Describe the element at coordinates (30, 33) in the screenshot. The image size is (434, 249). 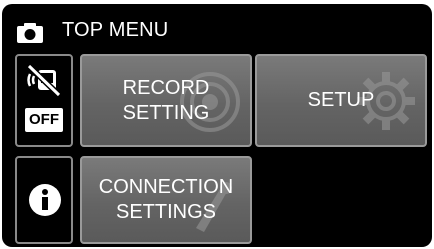
I see `camera-icon` at that location.